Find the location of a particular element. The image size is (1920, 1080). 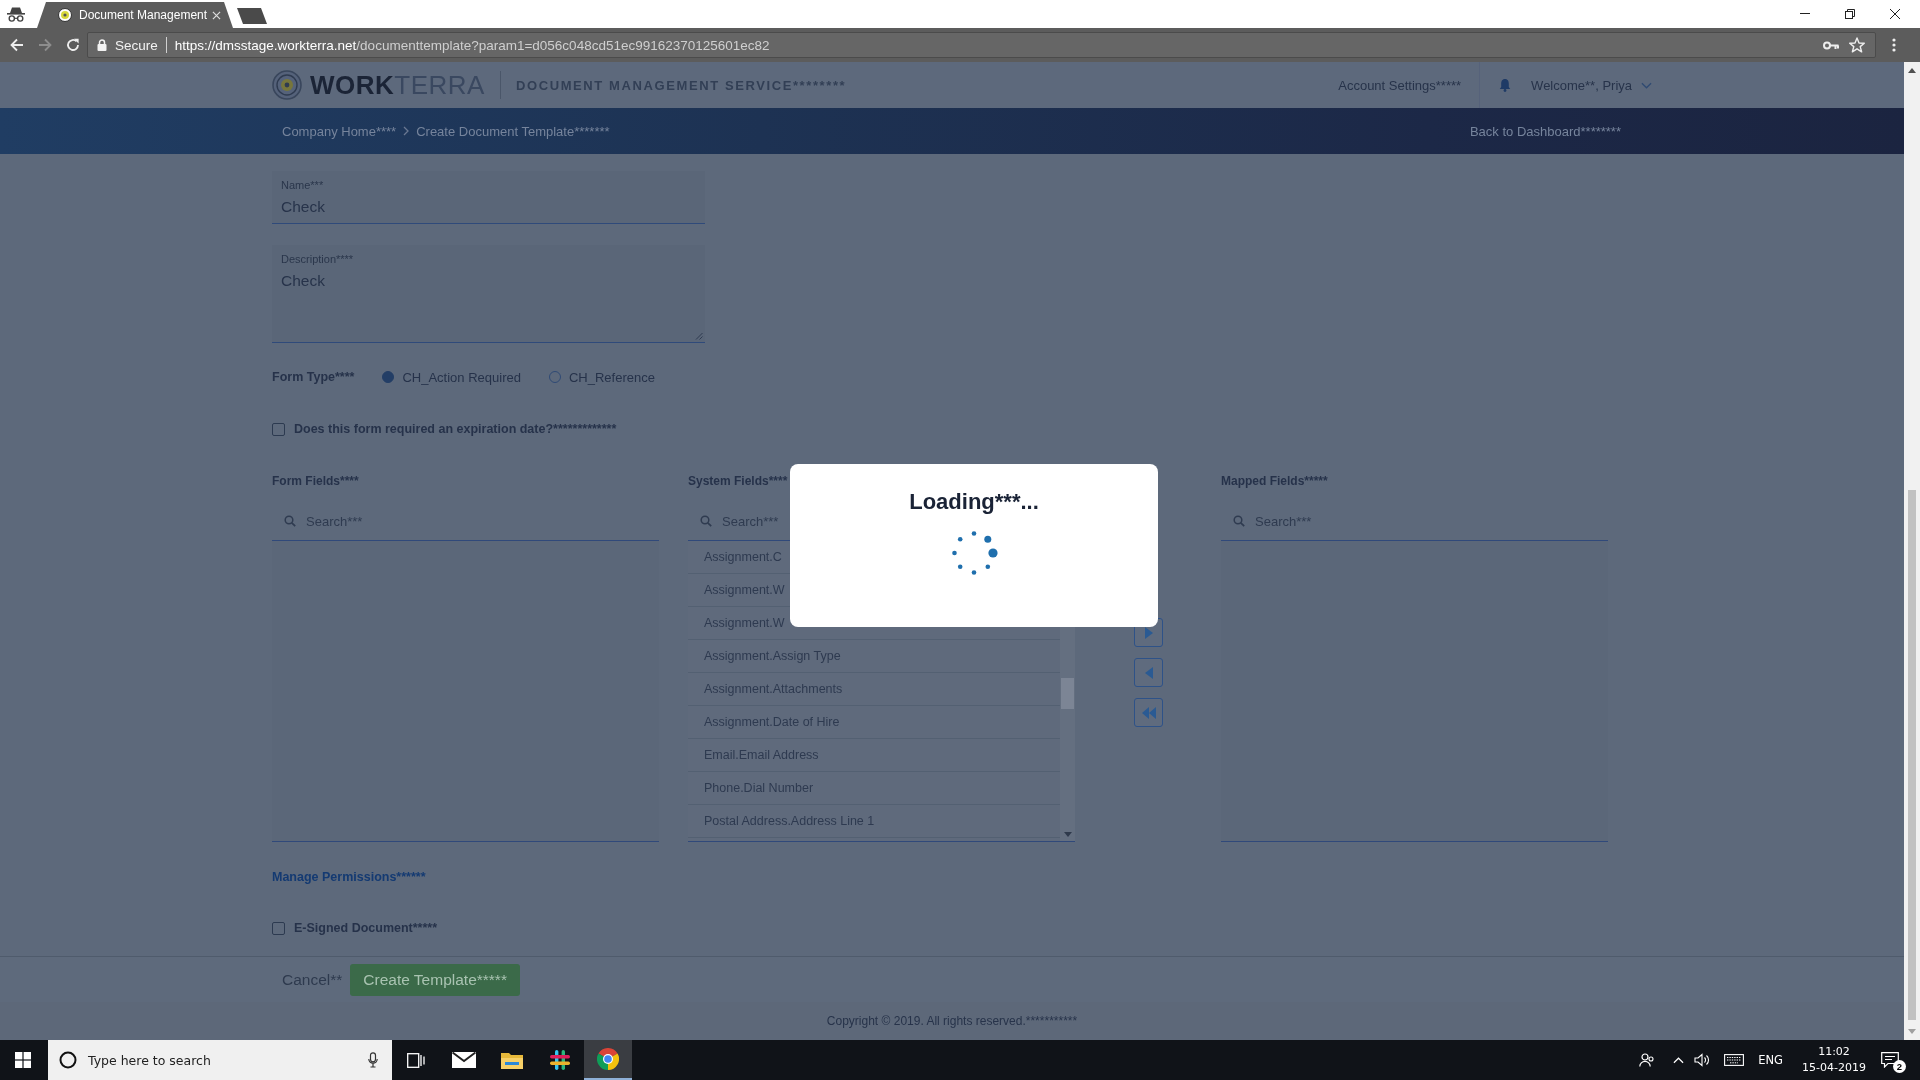

reload-icon is located at coordinates (73, 45).